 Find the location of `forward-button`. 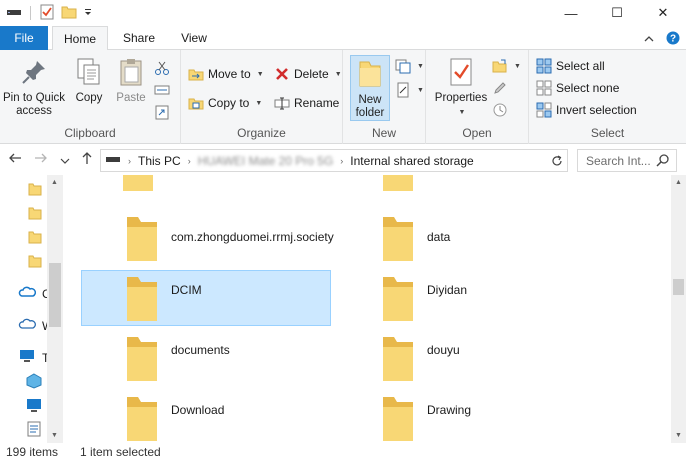

forward-button is located at coordinates (41, 159).